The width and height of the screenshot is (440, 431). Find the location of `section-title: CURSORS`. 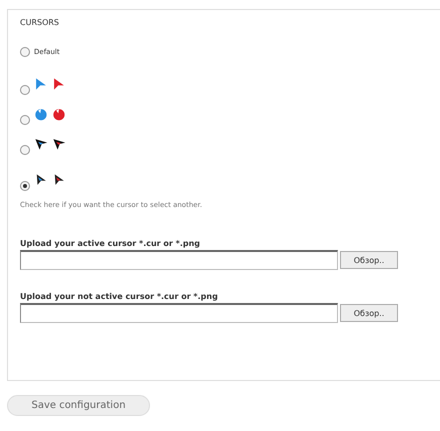

section-title: CURSORS is located at coordinates (40, 22).